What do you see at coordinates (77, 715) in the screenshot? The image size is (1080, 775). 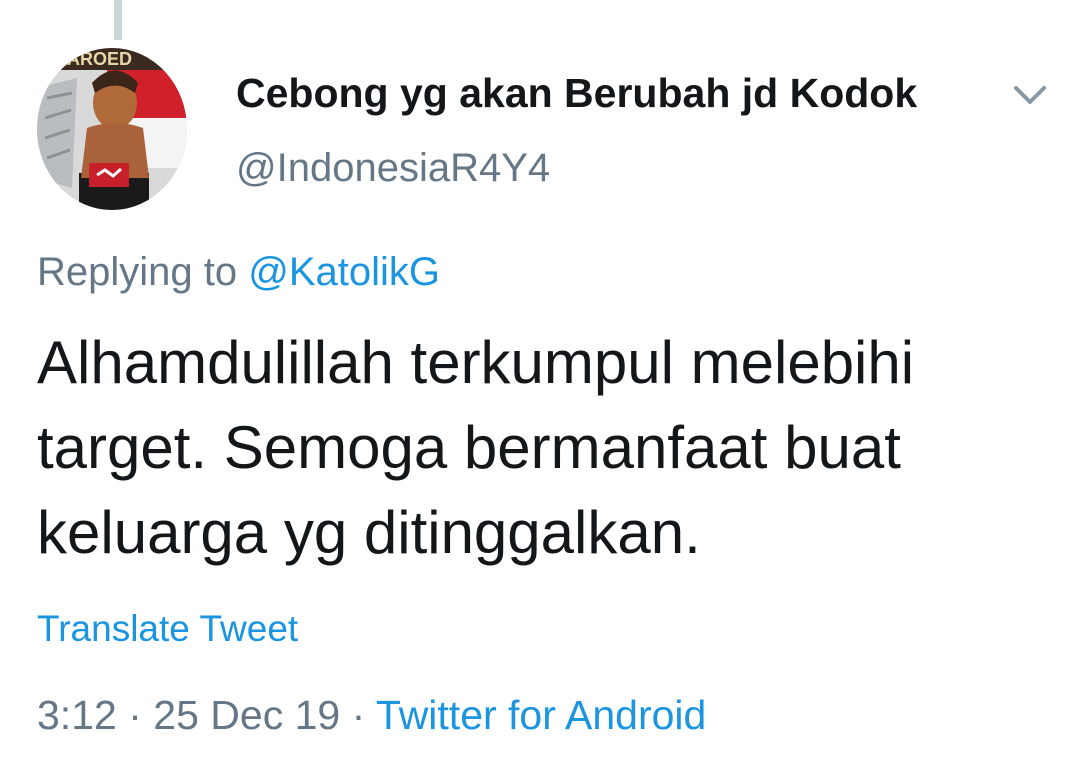 I see `tweet-time: 3:12` at bounding box center [77, 715].